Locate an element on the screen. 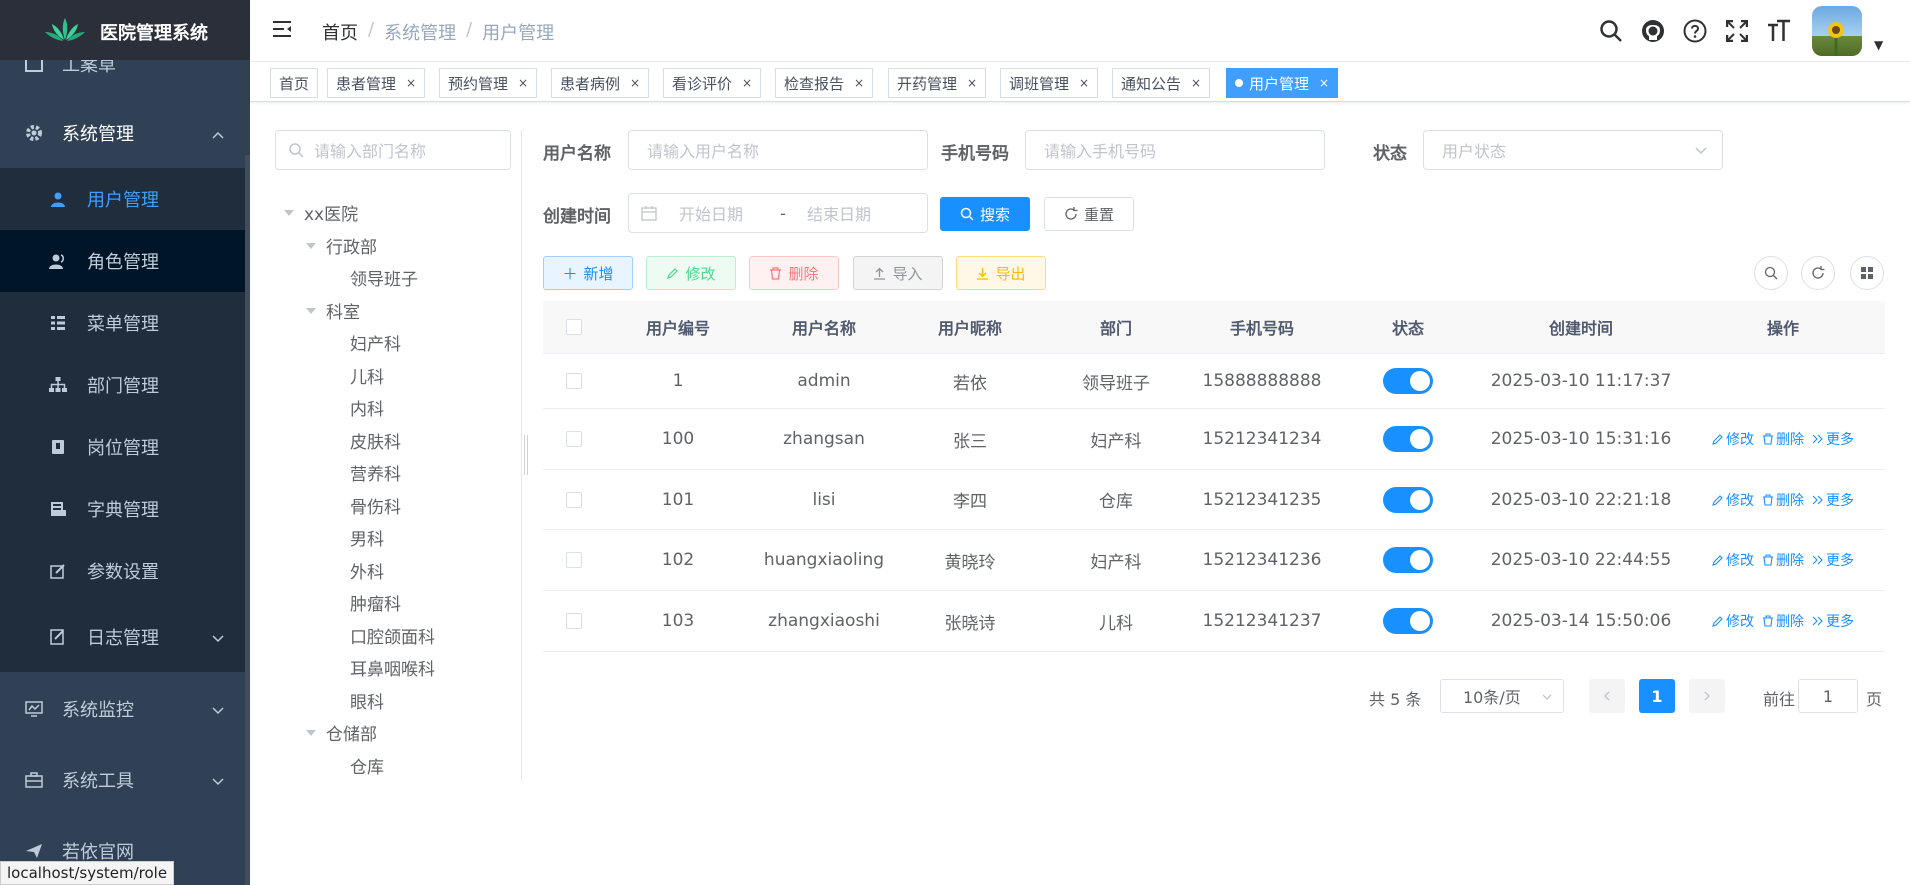  avatar is located at coordinates (1837, 31).